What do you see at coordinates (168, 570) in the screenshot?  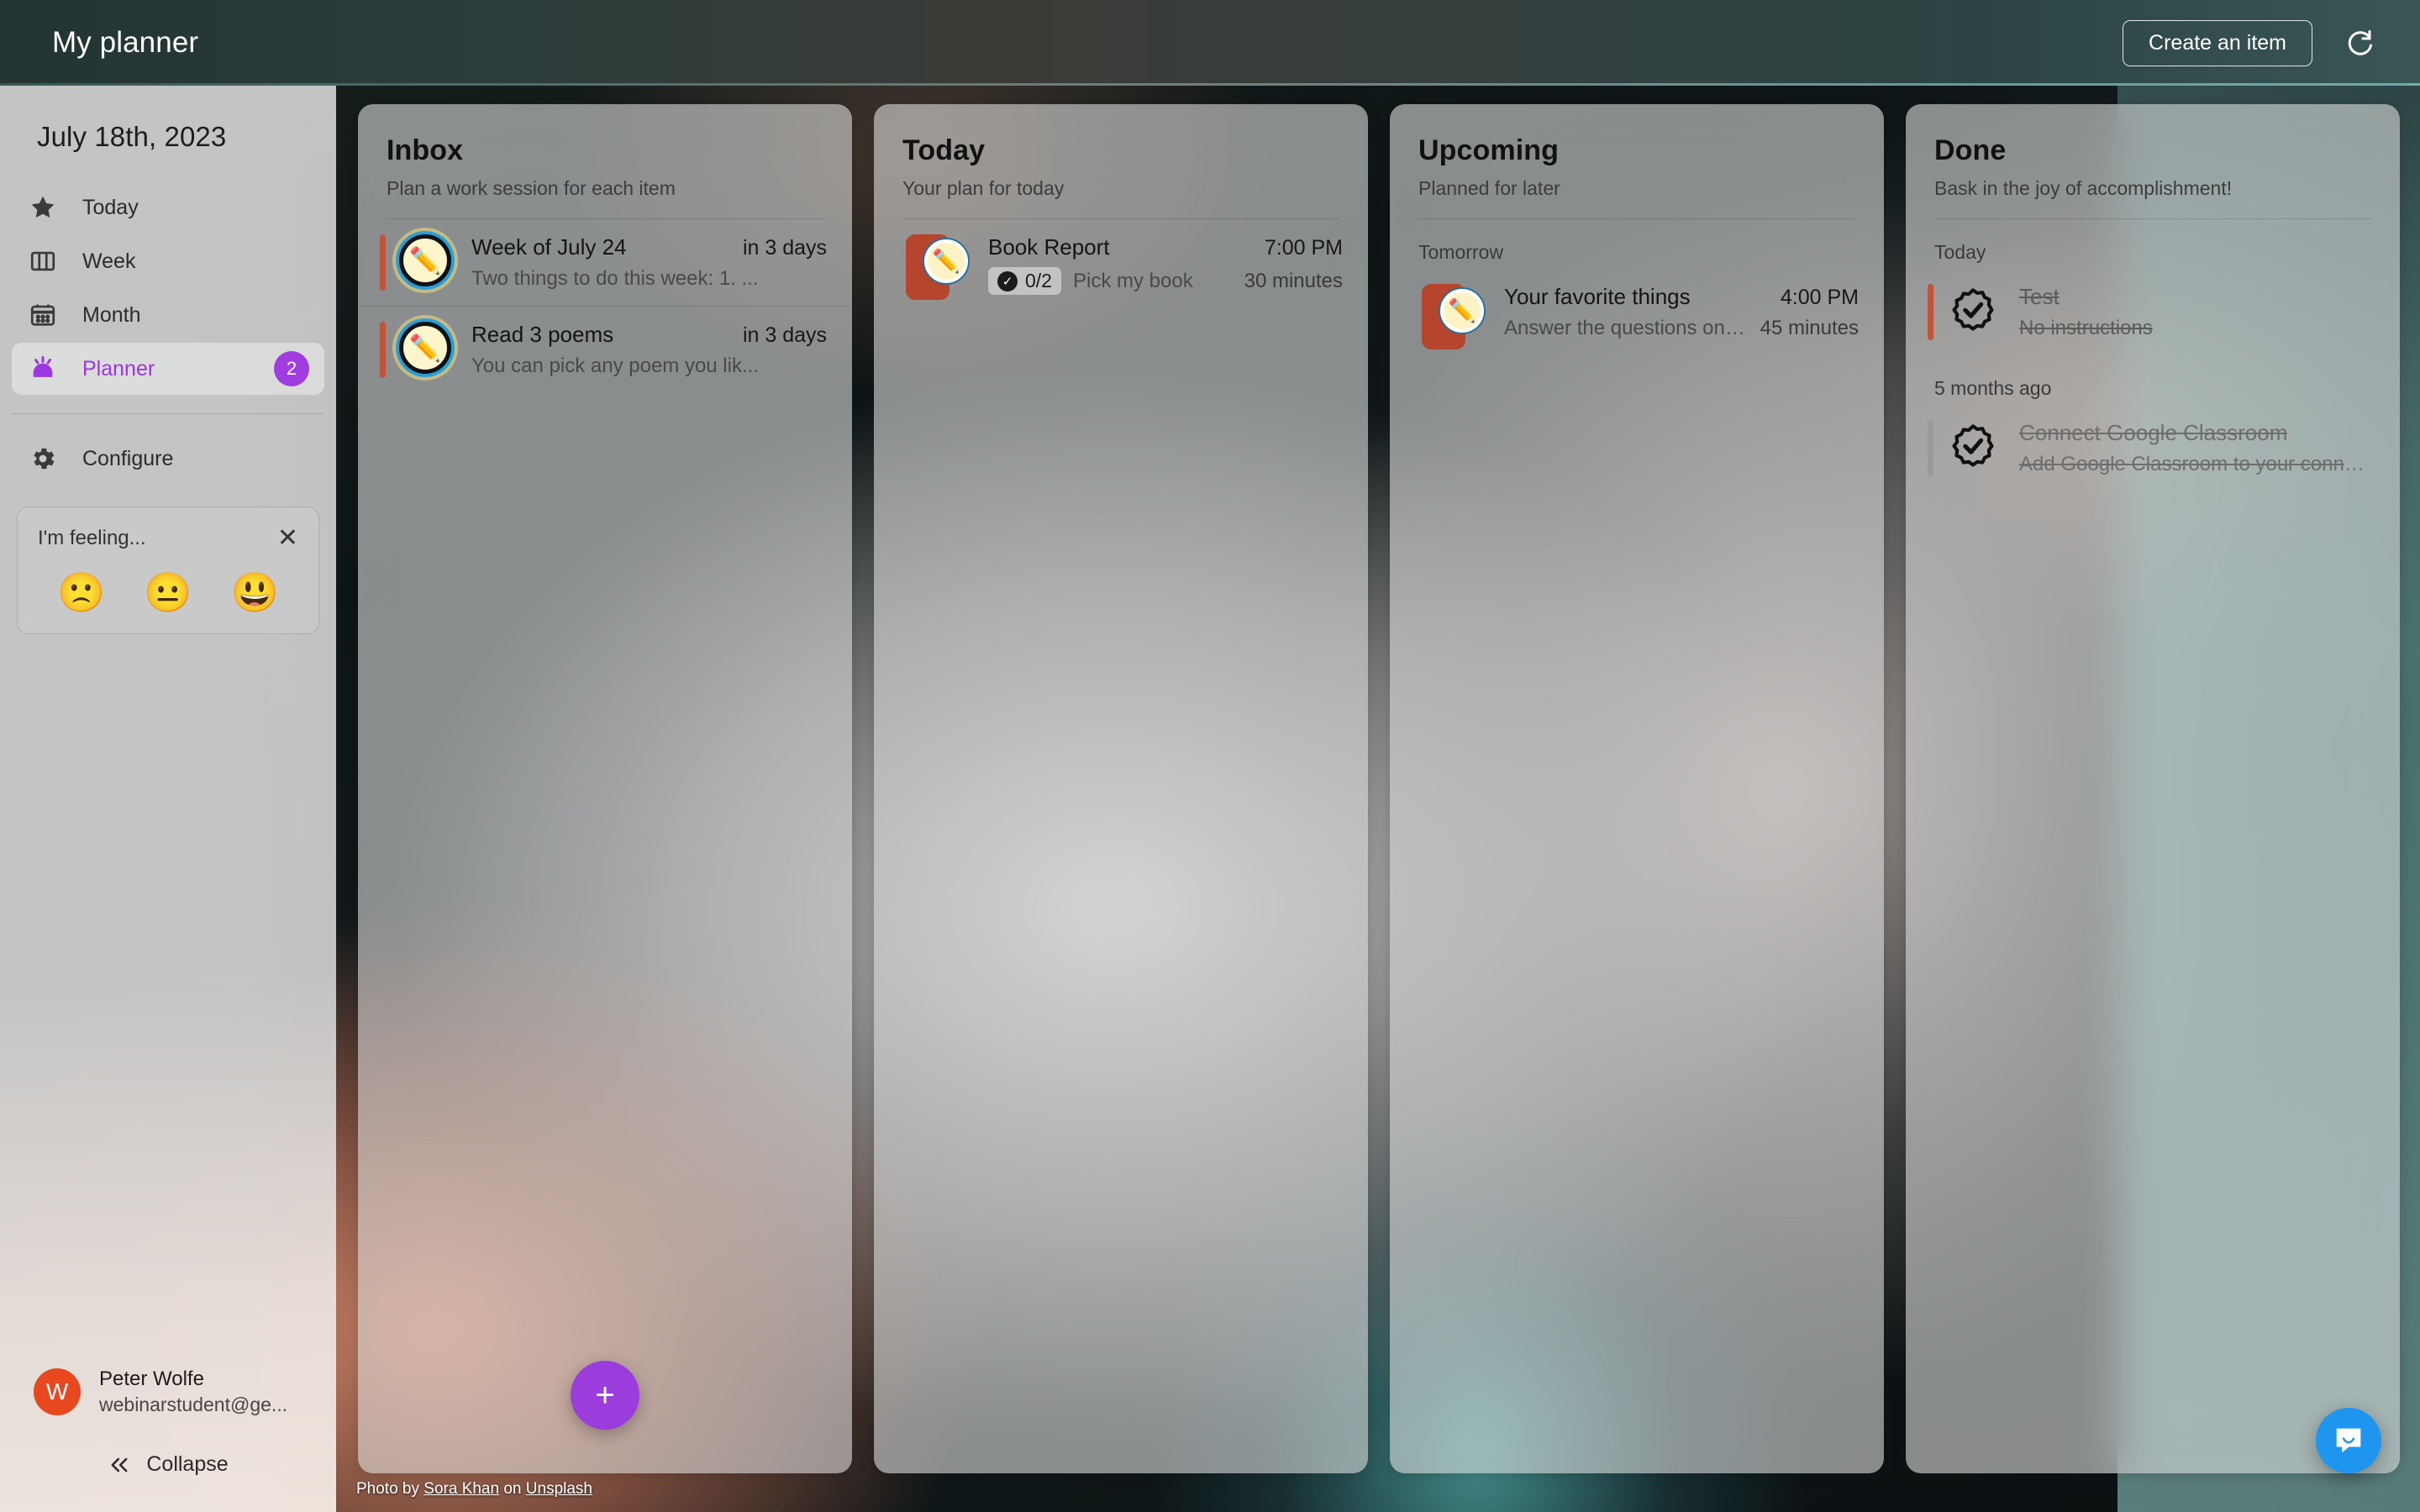 I see `feeling-card: I'm feeling... ✕ 🙁 😐 😃` at bounding box center [168, 570].